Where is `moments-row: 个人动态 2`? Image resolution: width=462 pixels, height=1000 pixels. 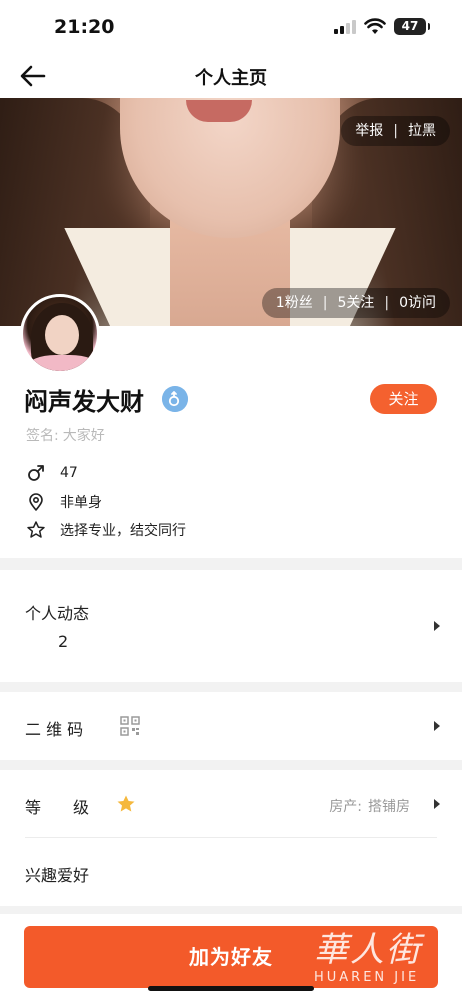 moments-row: 个人动态 2 is located at coordinates (231, 626).